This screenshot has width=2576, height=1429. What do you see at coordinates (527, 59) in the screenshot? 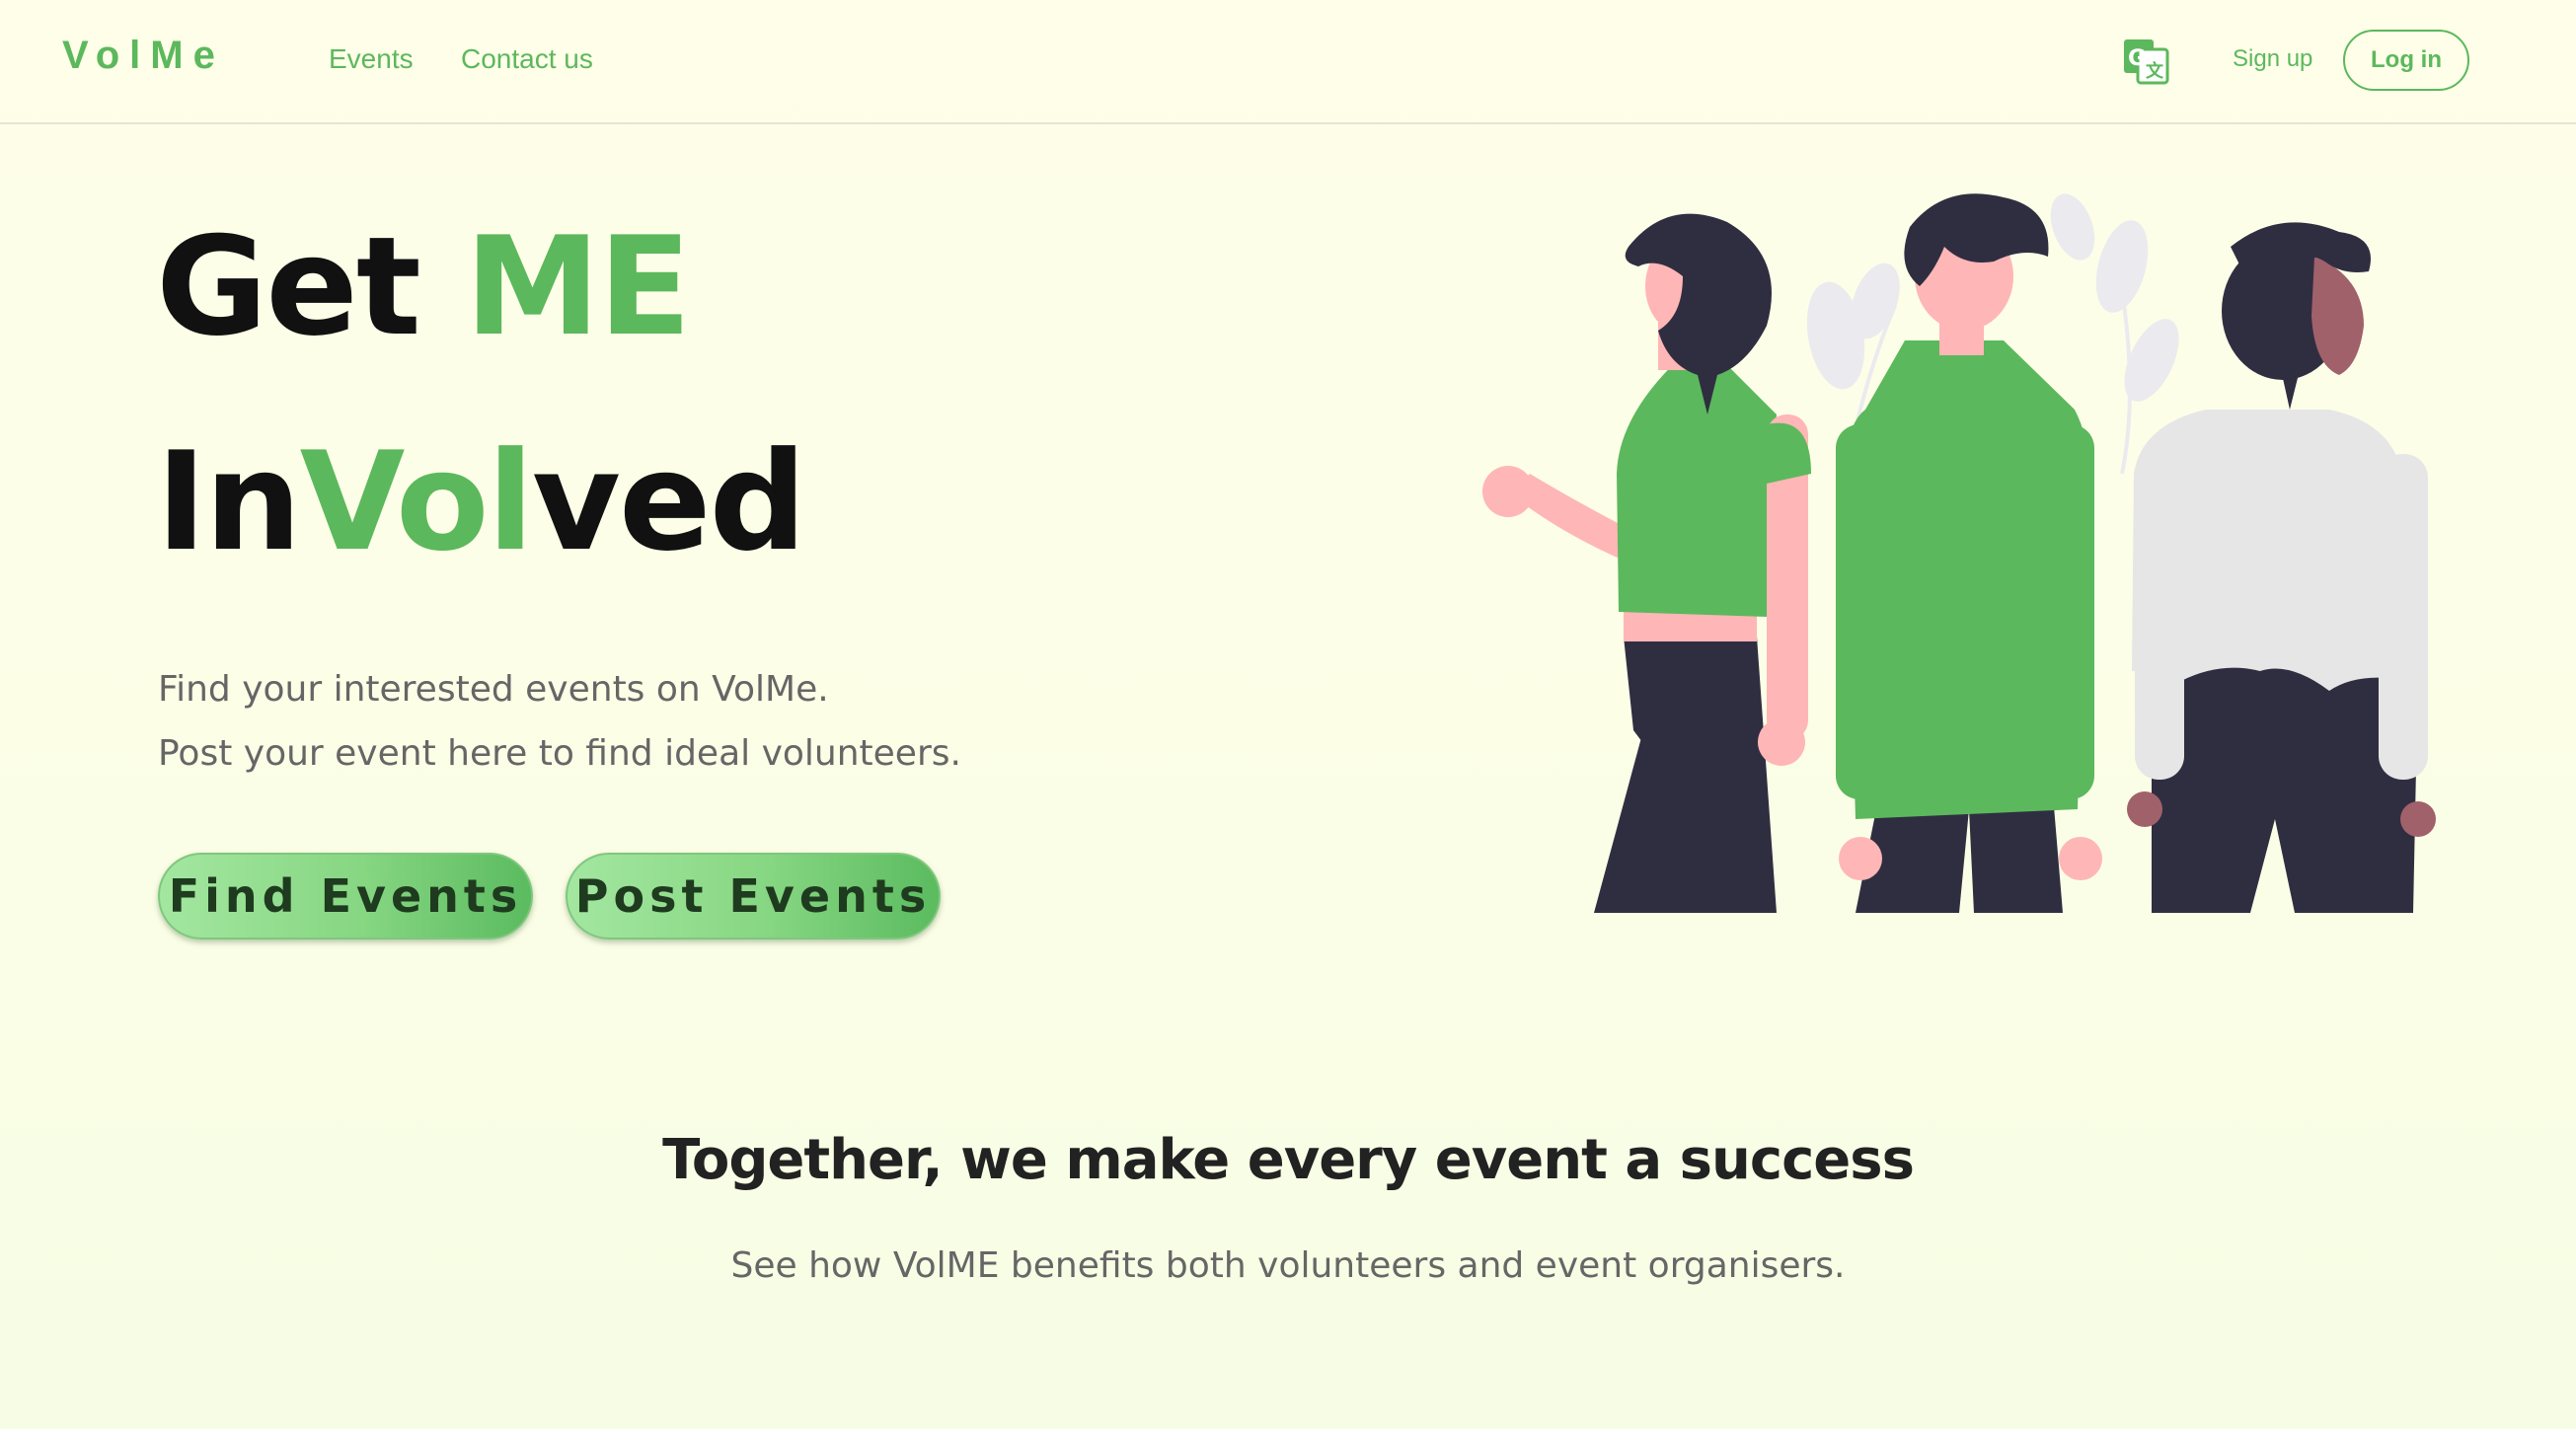
I see `nav-link-contact-us: Contact us` at bounding box center [527, 59].